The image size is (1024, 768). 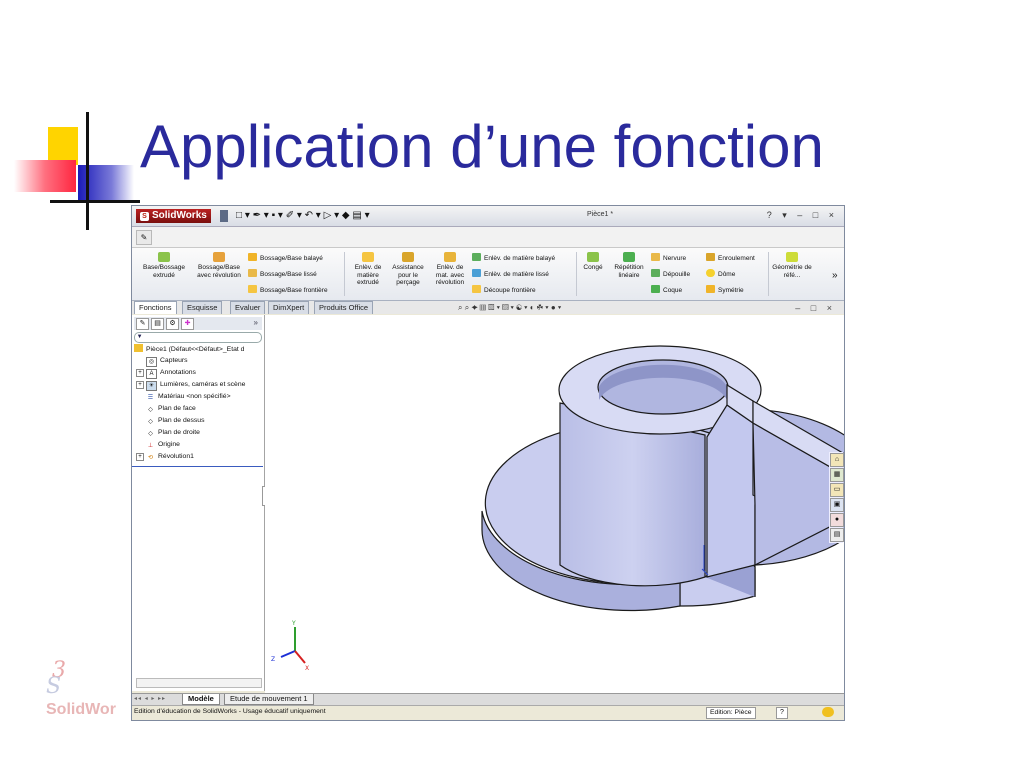 I want to click on shell-label: Coque, so click(x=673, y=290).